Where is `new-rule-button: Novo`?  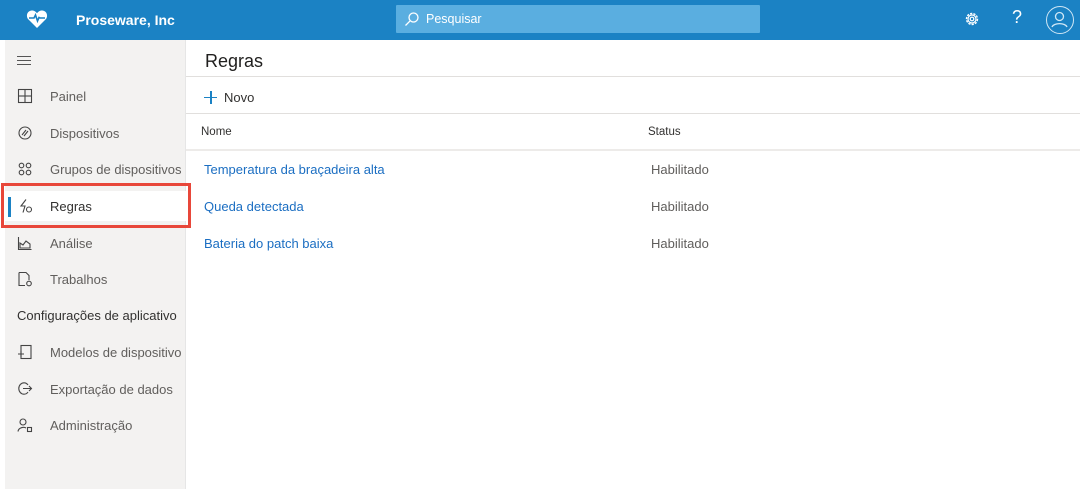 new-rule-button: Novo is located at coordinates (229, 97).